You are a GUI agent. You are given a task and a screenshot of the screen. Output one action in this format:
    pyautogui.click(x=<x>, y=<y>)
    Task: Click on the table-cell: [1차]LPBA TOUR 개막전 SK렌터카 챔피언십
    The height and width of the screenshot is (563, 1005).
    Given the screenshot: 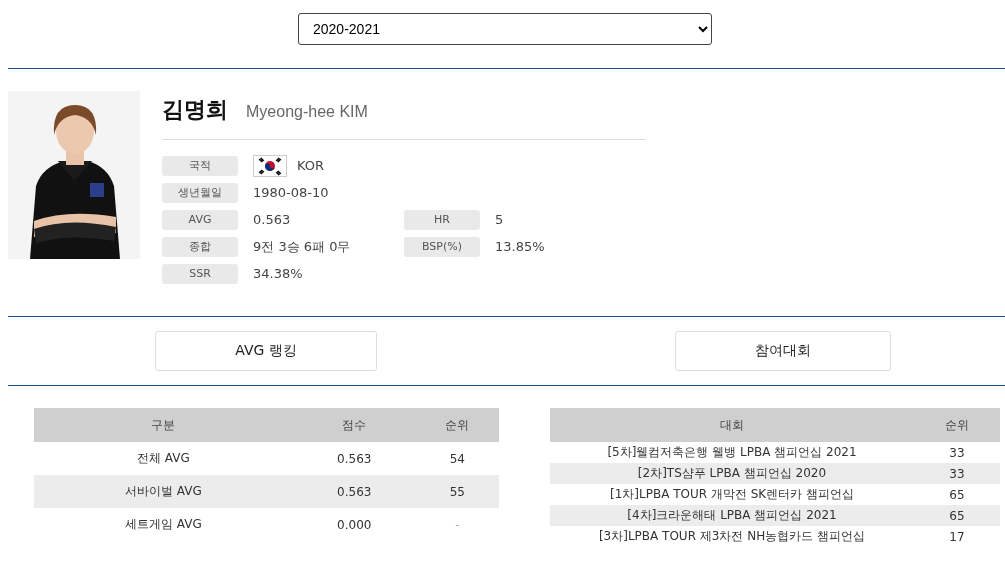 What is the action you would take?
    pyautogui.click(x=732, y=494)
    